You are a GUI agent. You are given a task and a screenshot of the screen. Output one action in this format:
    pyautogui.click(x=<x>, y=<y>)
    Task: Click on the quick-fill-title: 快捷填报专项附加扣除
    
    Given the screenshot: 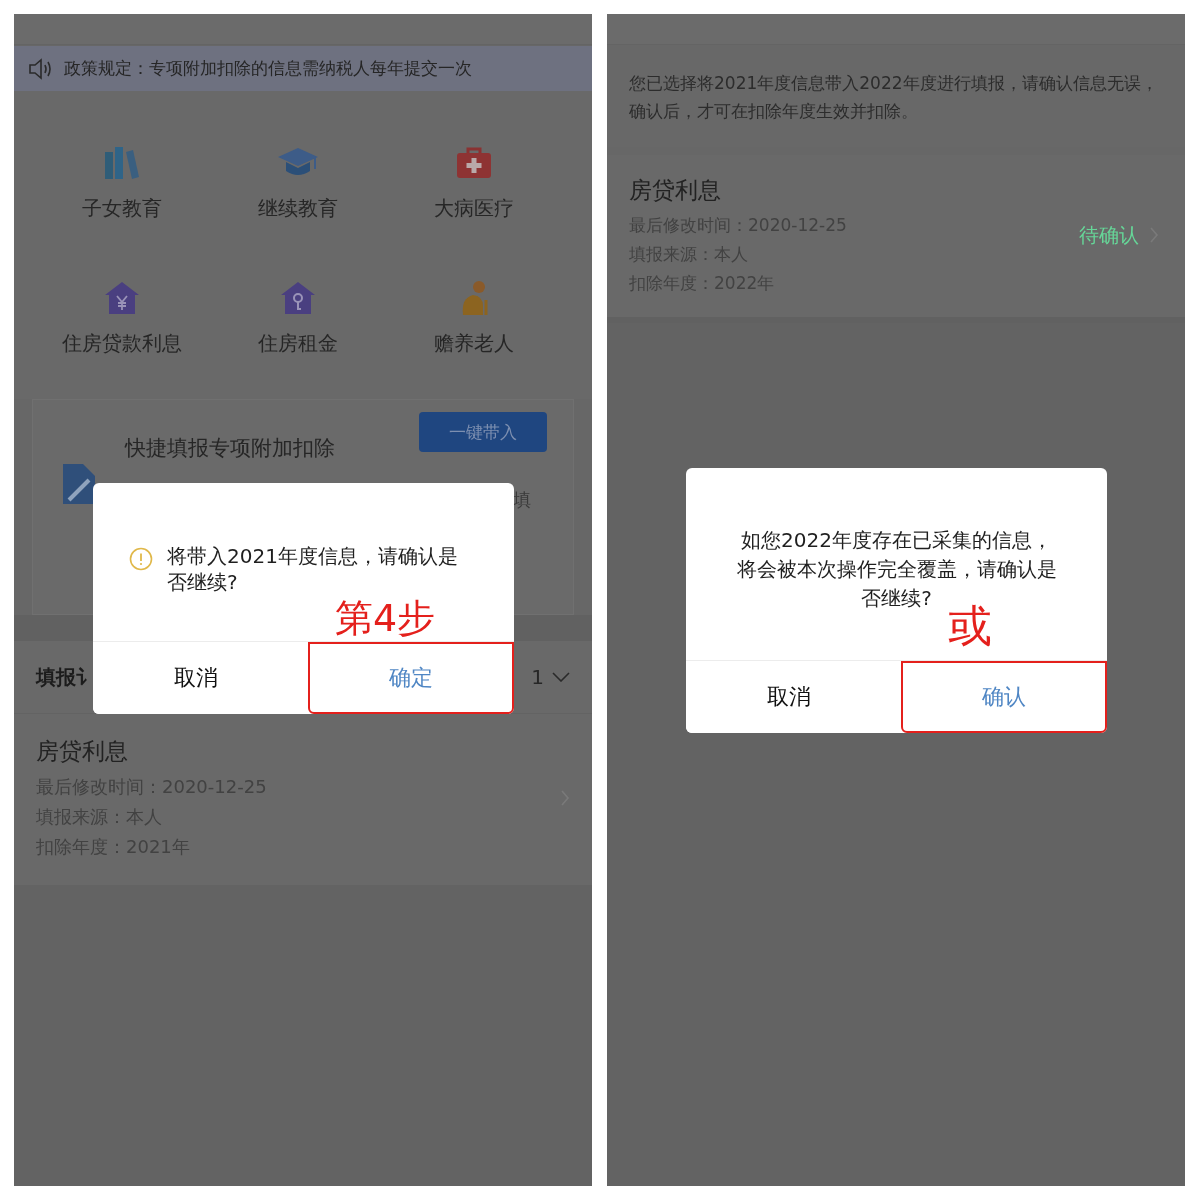 What is the action you would take?
    pyautogui.click(x=230, y=448)
    